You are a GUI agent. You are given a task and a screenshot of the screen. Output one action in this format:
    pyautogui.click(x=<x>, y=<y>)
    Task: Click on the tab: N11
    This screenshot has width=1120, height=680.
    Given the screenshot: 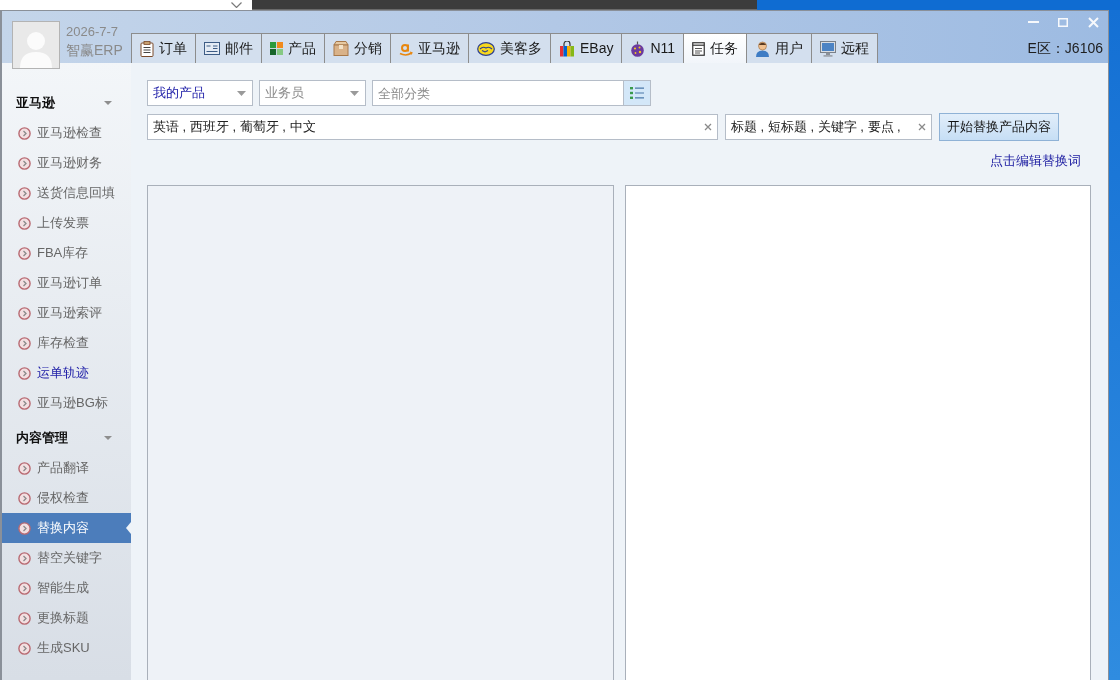 What is the action you would take?
    pyautogui.click(x=653, y=48)
    